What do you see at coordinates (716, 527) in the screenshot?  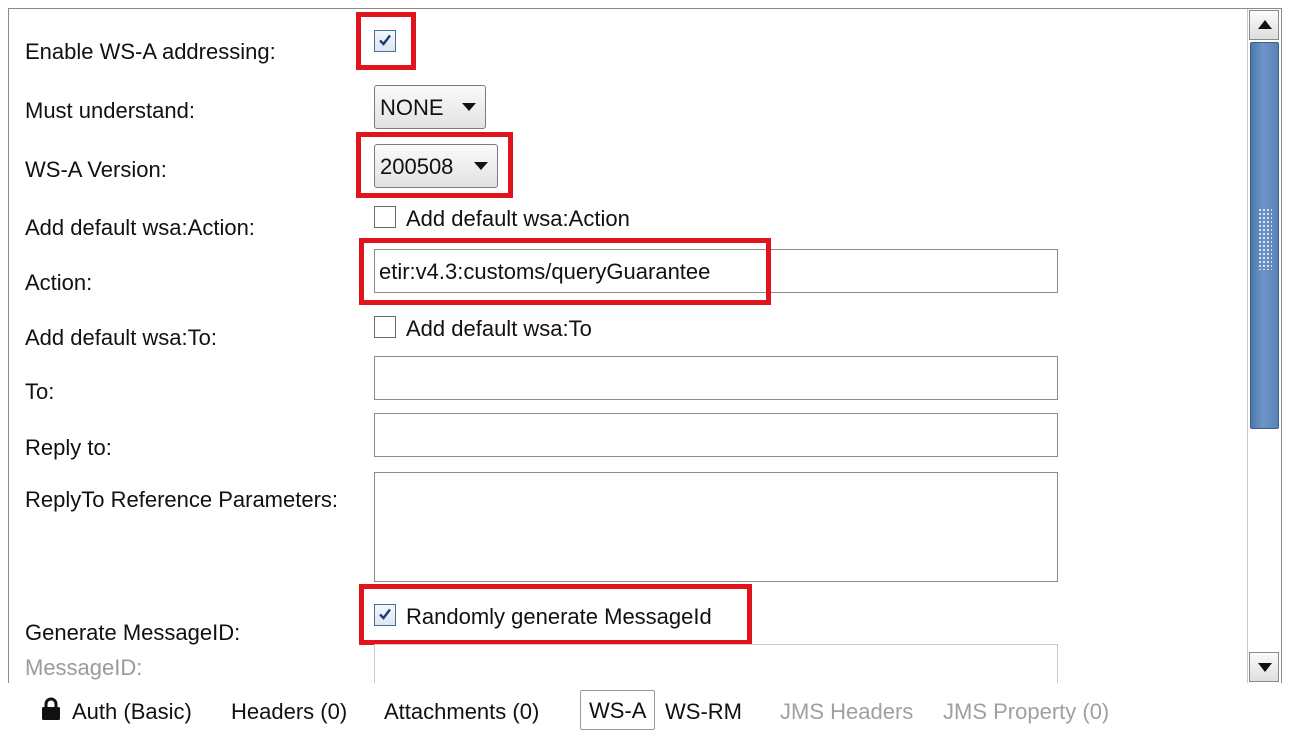 I see `replyto-ref-params-textarea` at bounding box center [716, 527].